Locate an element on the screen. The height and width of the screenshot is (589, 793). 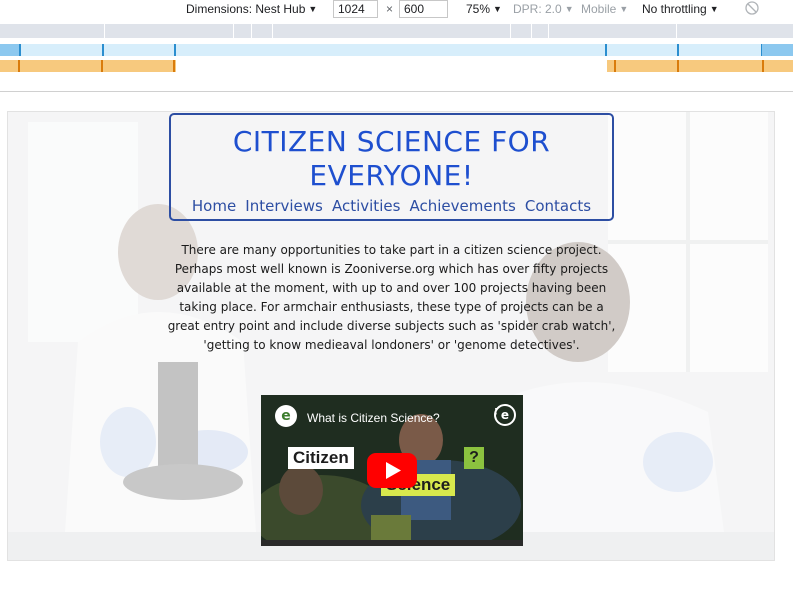
media-query-bar-blue is located at coordinates (396, 50).